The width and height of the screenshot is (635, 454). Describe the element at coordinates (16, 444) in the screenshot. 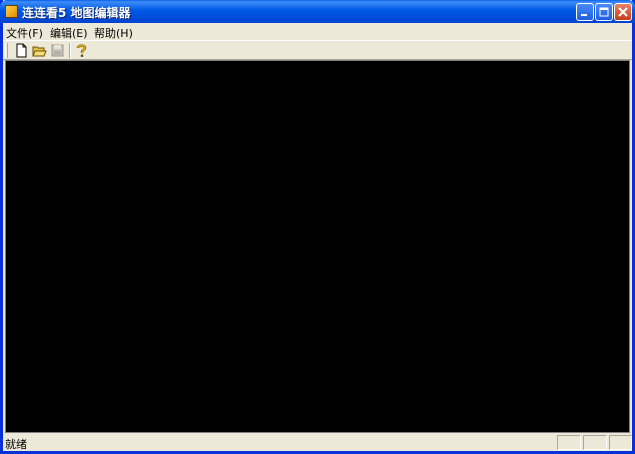

I see `status-text: 就绪` at that location.